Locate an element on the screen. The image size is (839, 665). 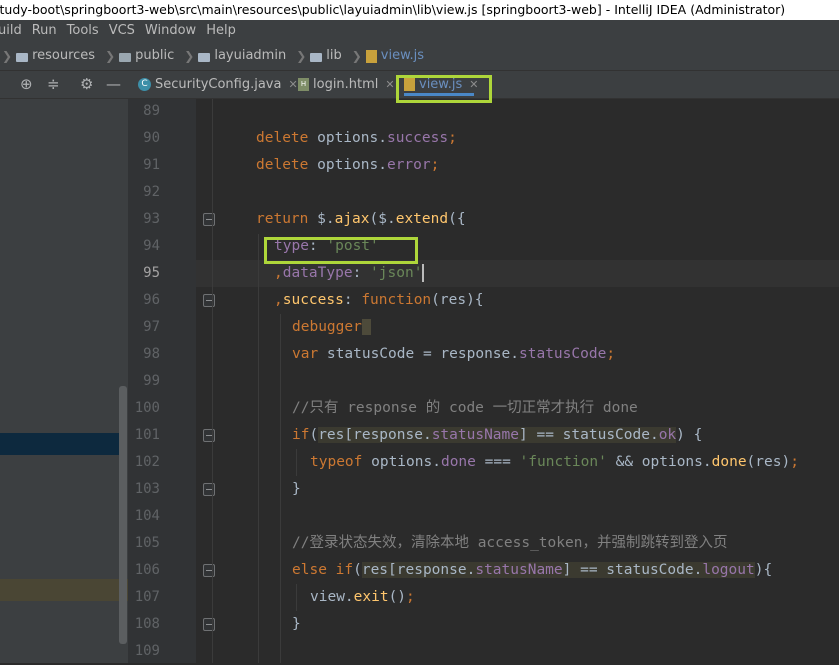
code-line-103: } is located at coordinates (296, 489).